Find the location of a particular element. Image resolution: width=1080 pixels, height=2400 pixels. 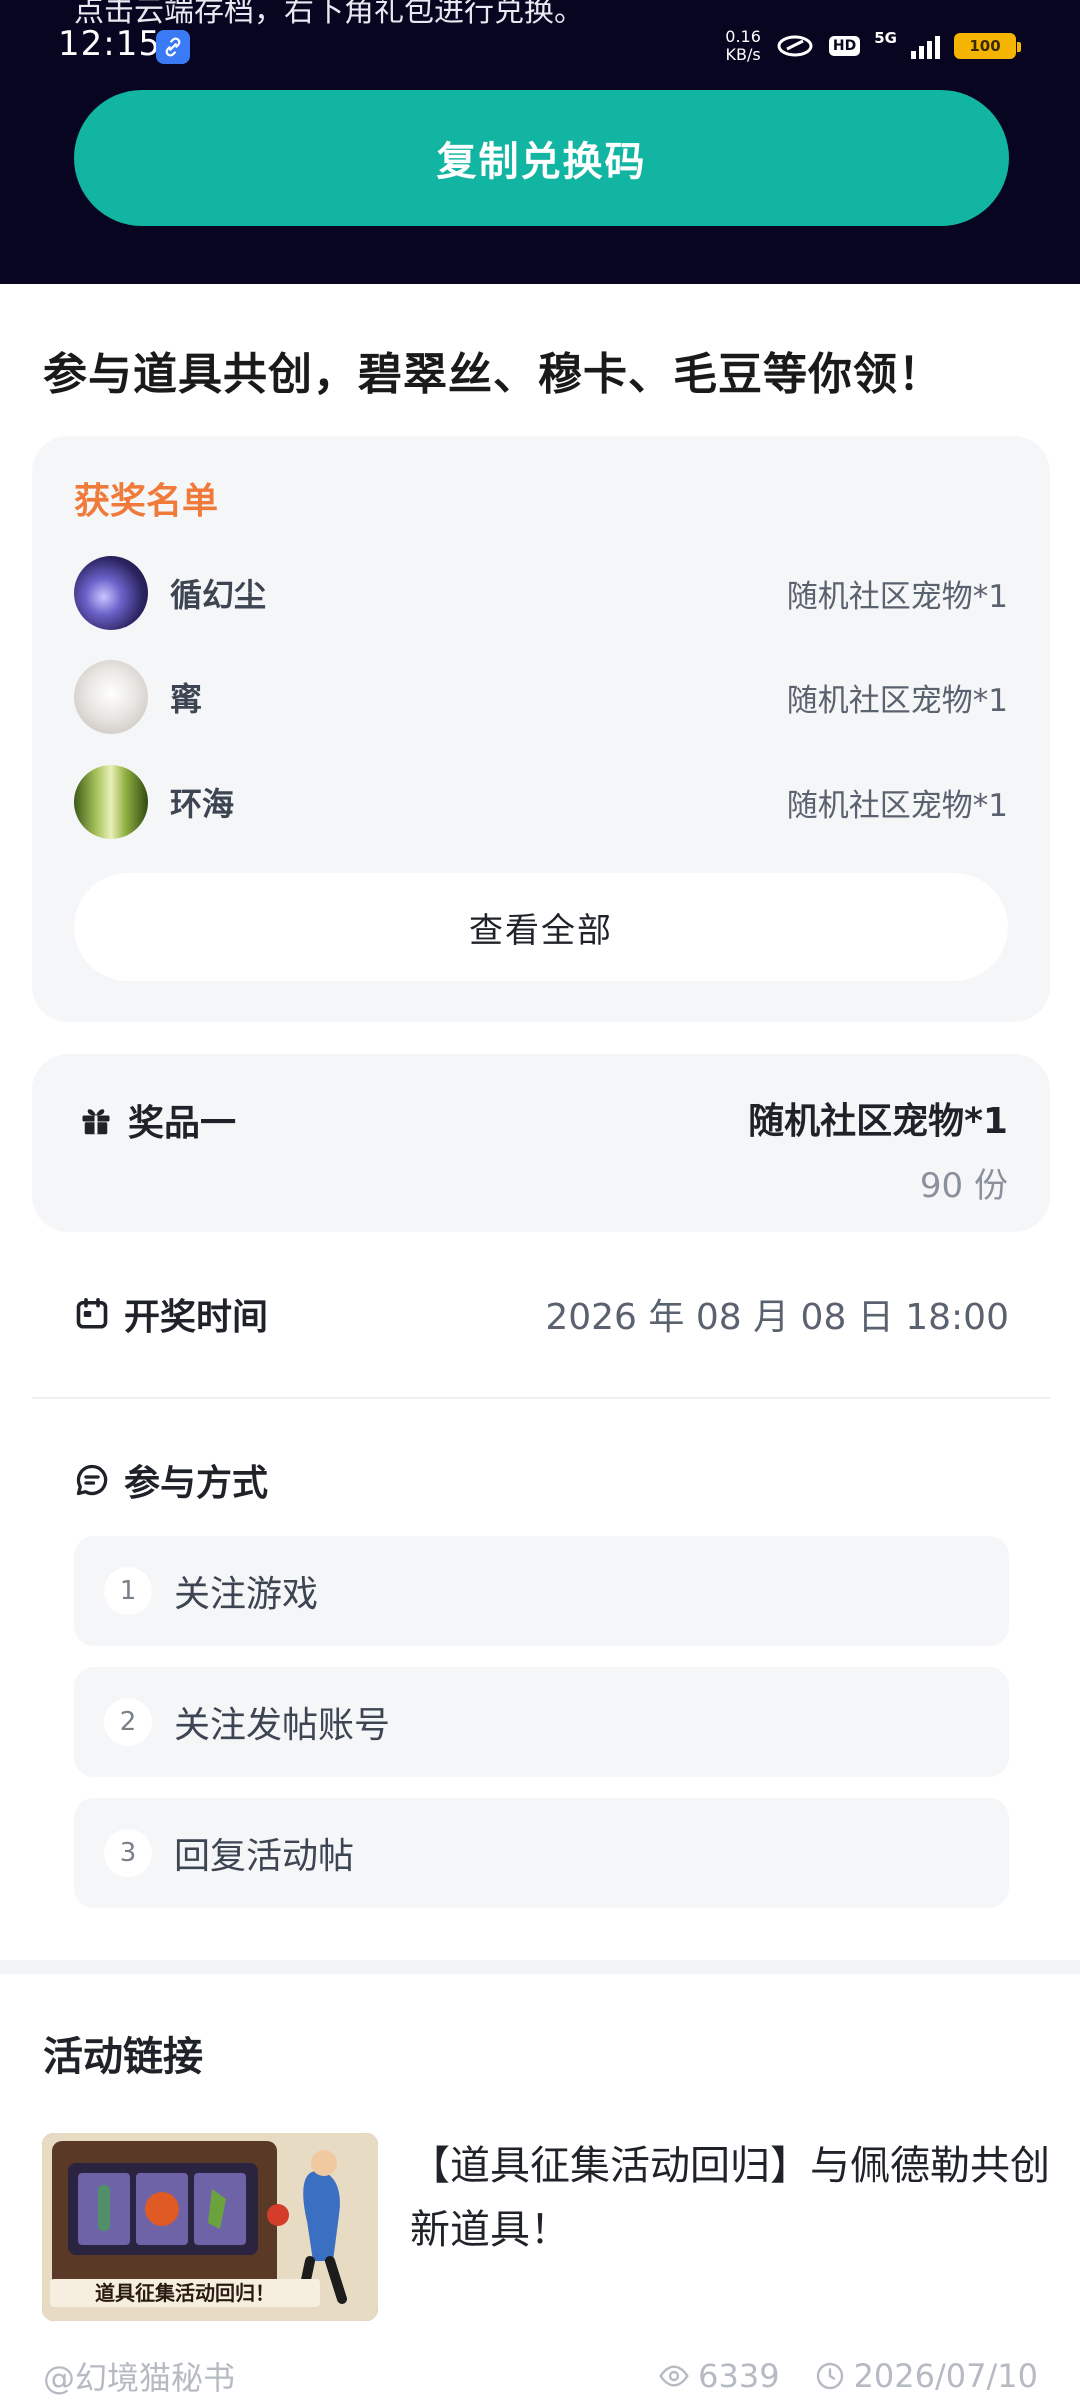

eye-icon is located at coordinates (674, 2376).